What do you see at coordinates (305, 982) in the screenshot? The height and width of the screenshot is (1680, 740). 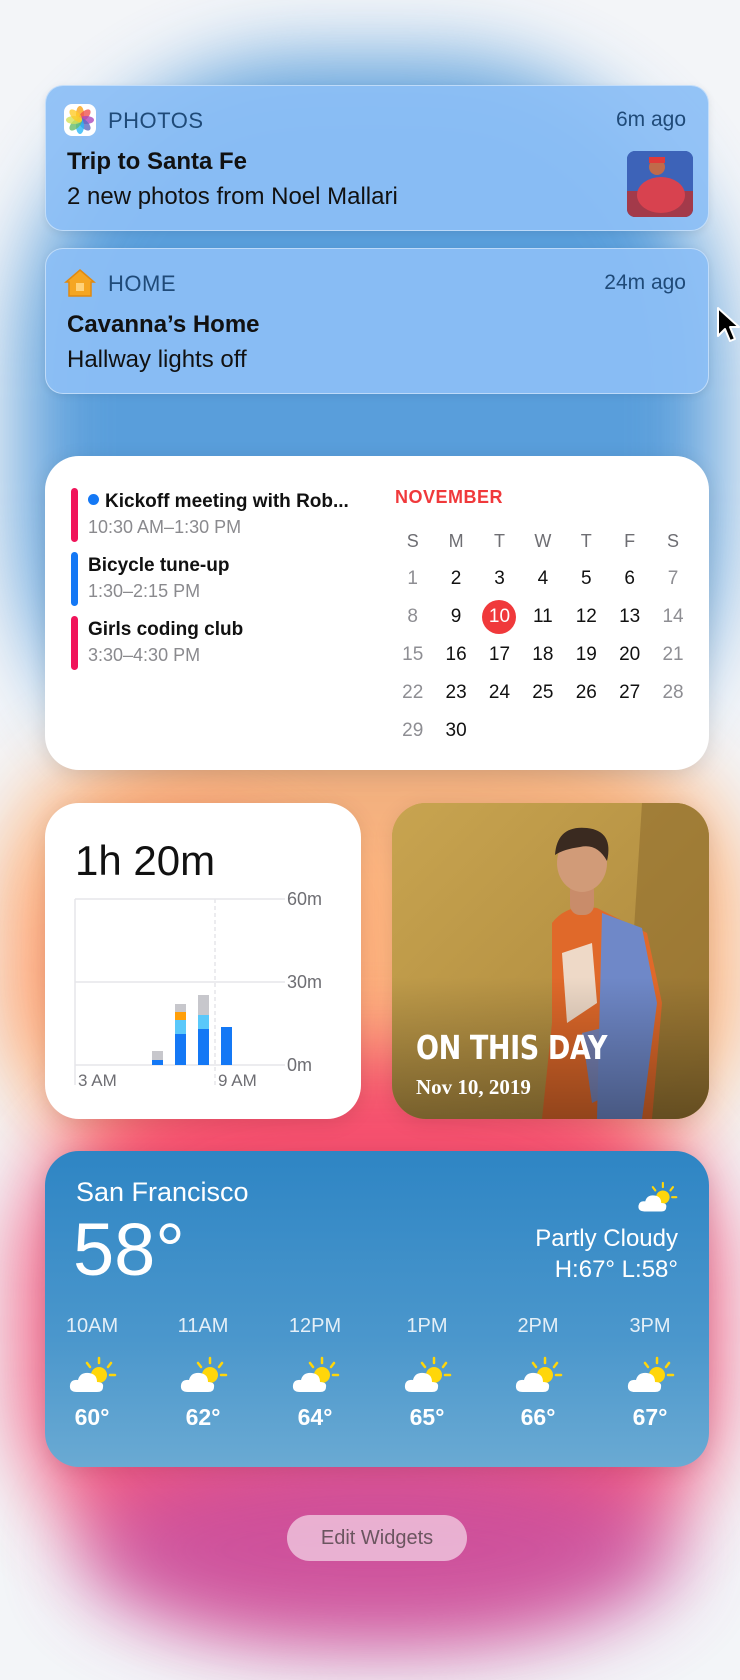 I see `y-axis-label: 30m` at bounding box center [305, 982].